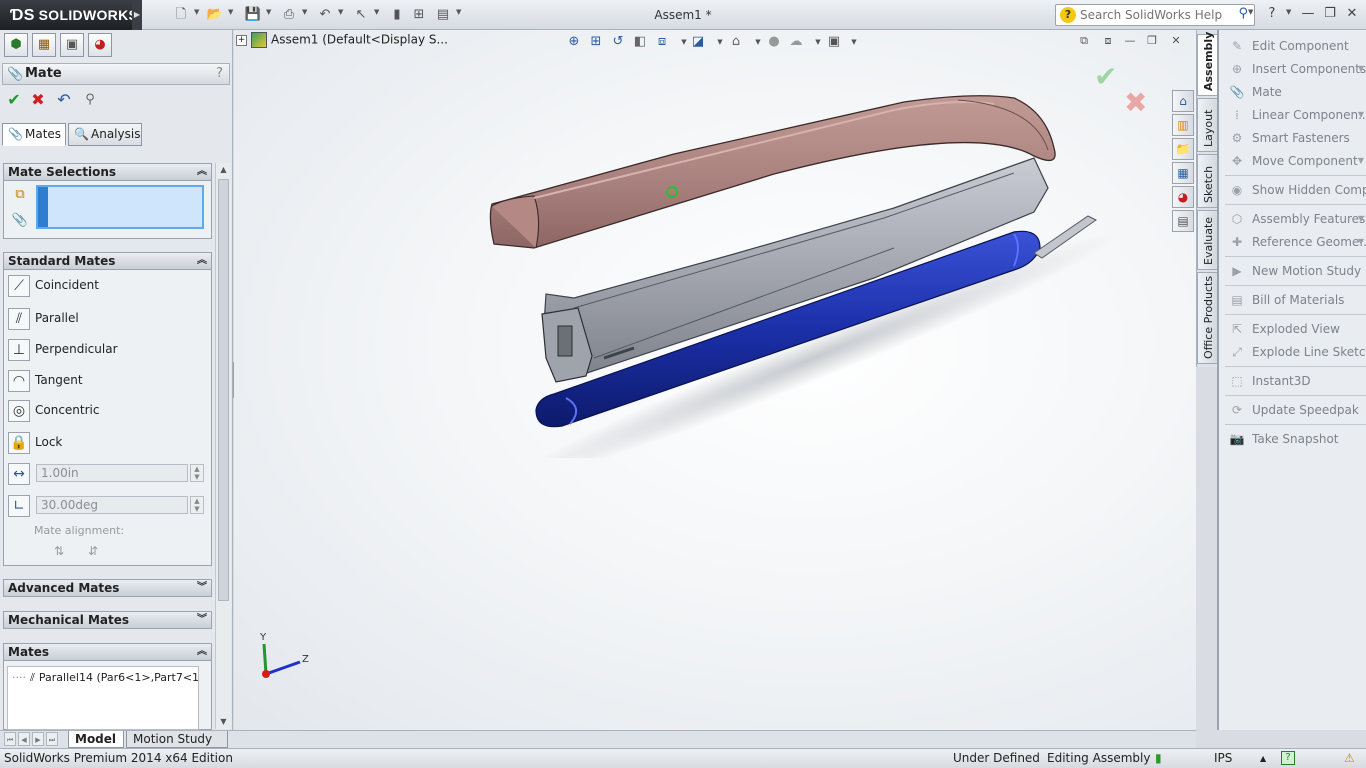 The image size is (1366, 768). Describe the element at coordinates (854, 42) in the screenshot. I see `view-settings-dropdown-icon: ▼` at that location.